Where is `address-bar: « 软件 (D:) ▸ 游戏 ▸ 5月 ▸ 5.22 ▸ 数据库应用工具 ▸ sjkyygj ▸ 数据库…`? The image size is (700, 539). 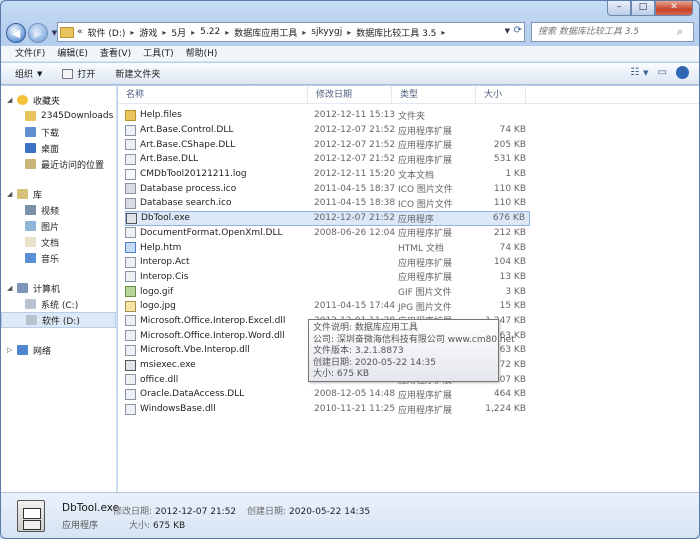
address-bar: « 软件 (D:) ▸ 游戏 ▸ 5月 ▸ 5.22 ▸ 数据库应用工具 ▸ sjkyygj ▸ 数据库… is located at coordinates (291, 32).